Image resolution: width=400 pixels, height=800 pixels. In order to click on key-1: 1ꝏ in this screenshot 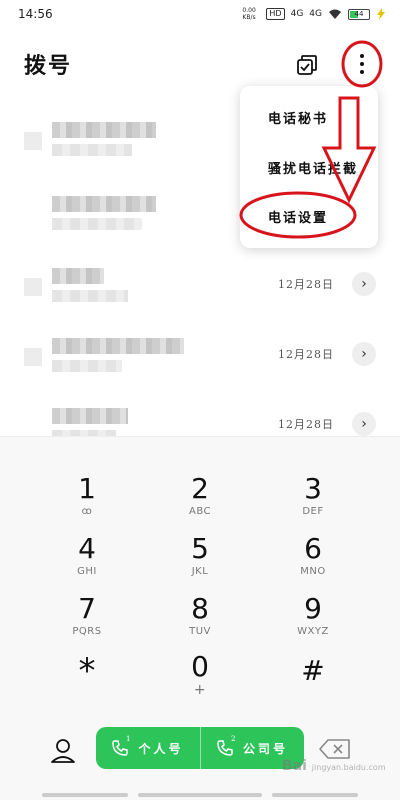, I will do `click(87, 501)`.